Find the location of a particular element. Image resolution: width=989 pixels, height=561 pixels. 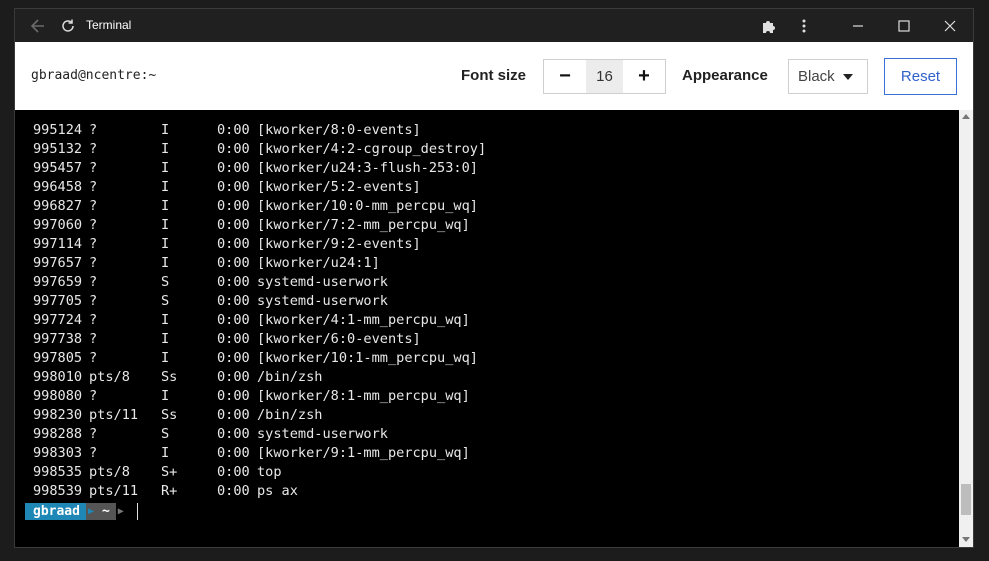

arrow-left-icon is located at coordinates (38, 25).